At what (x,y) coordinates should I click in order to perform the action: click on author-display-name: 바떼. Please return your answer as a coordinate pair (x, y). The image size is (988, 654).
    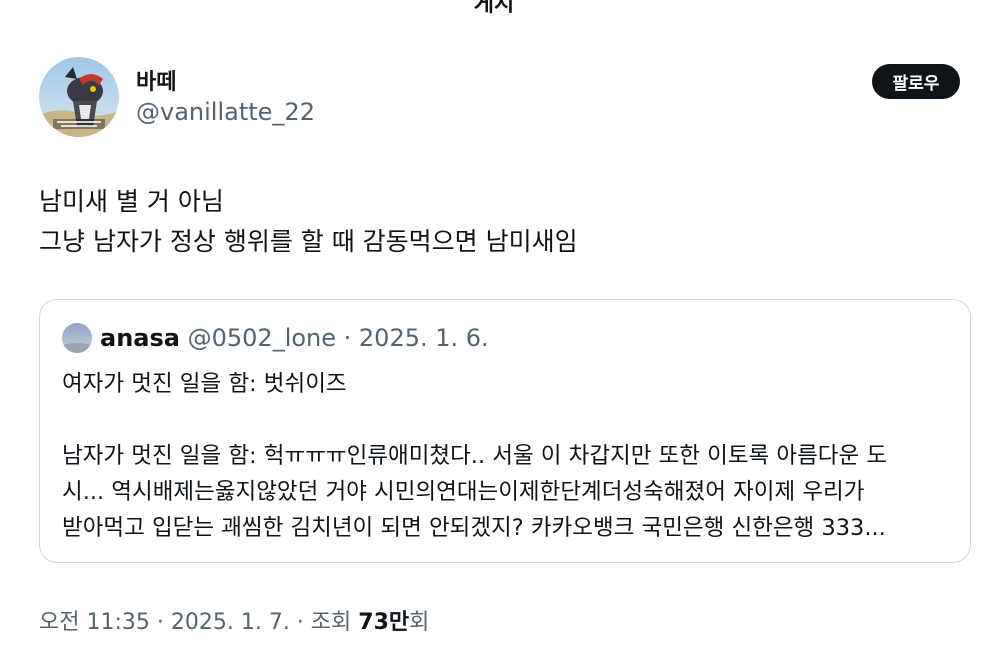
    Looking at the image, I should click on (156, 80).